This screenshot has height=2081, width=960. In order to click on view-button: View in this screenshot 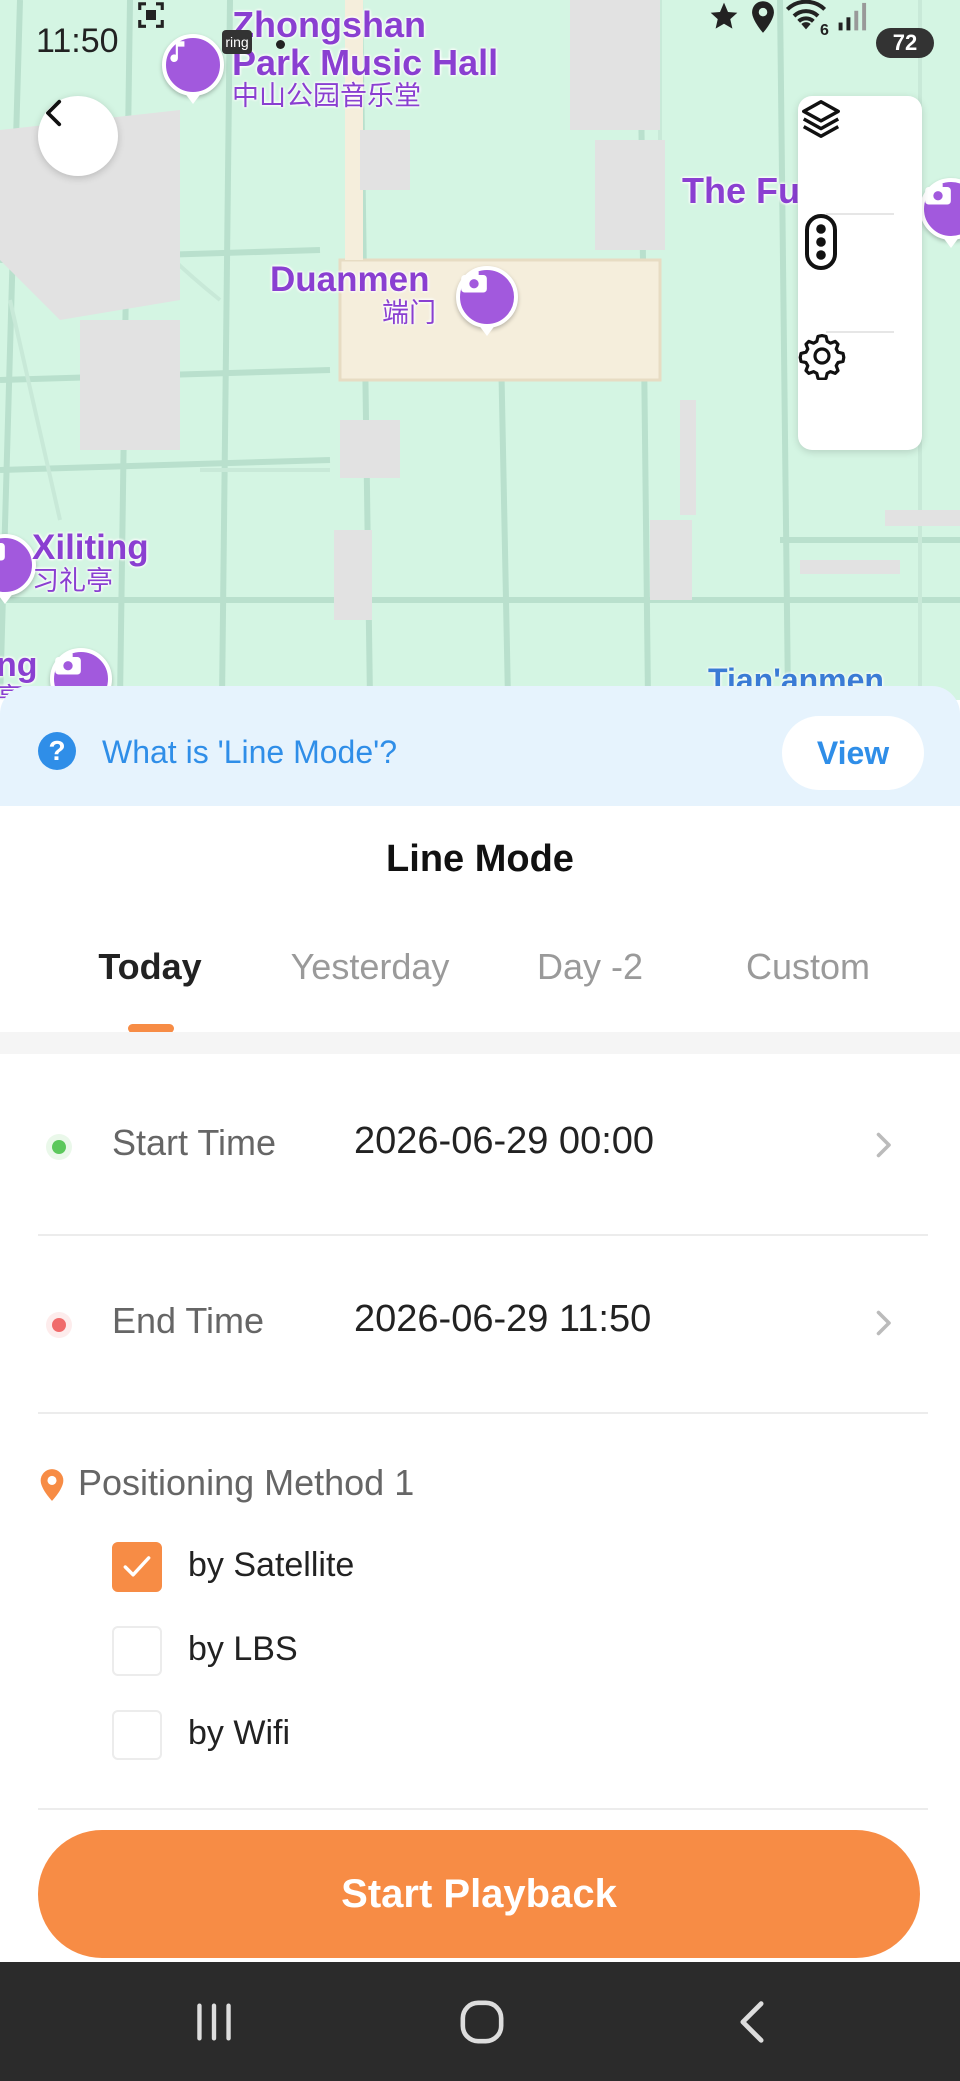, I will do `click(853, 753)`.